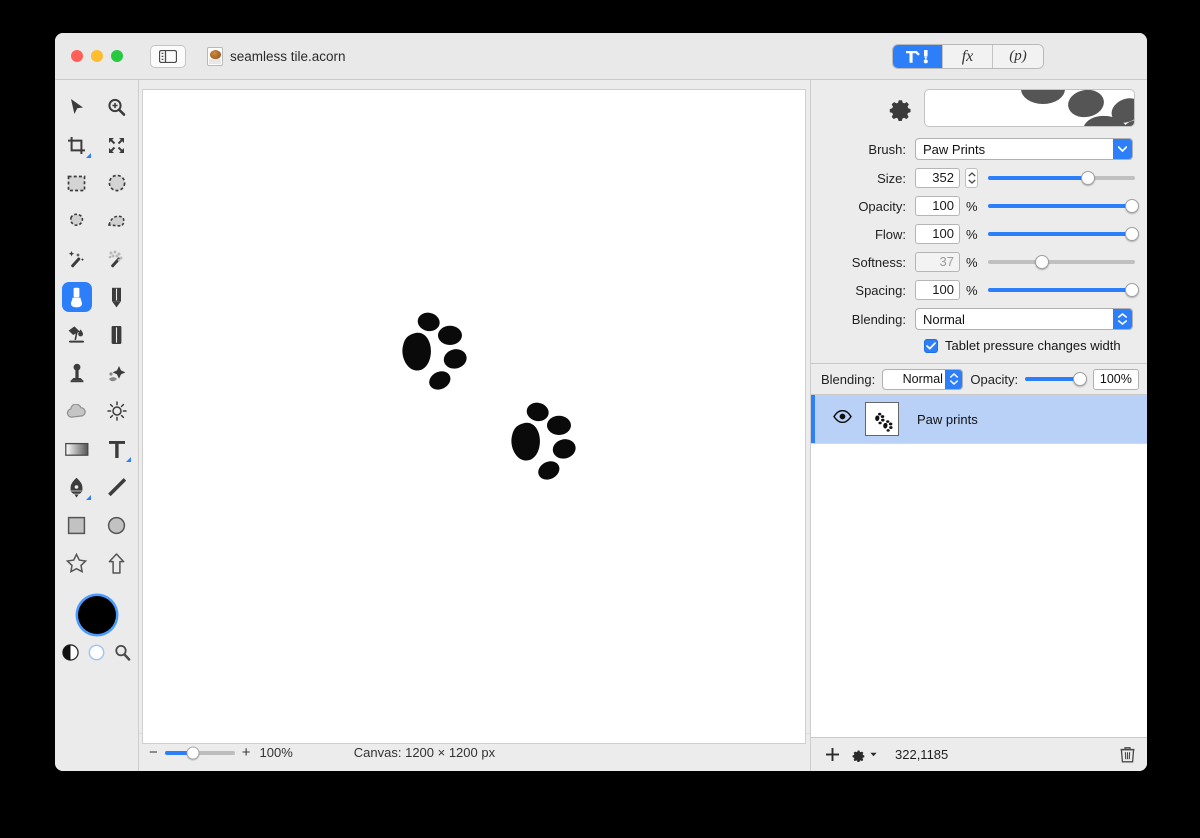  What do you see at coordinates (77, 449) in the screenshot?
I see `gradient-tool` at bounding box center [77, 449].